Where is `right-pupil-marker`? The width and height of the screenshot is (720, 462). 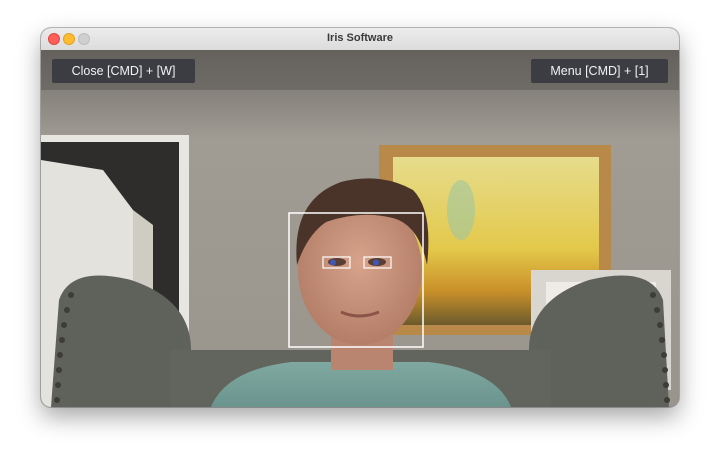 right-pupil-marker is located at coordinates (376, 262).